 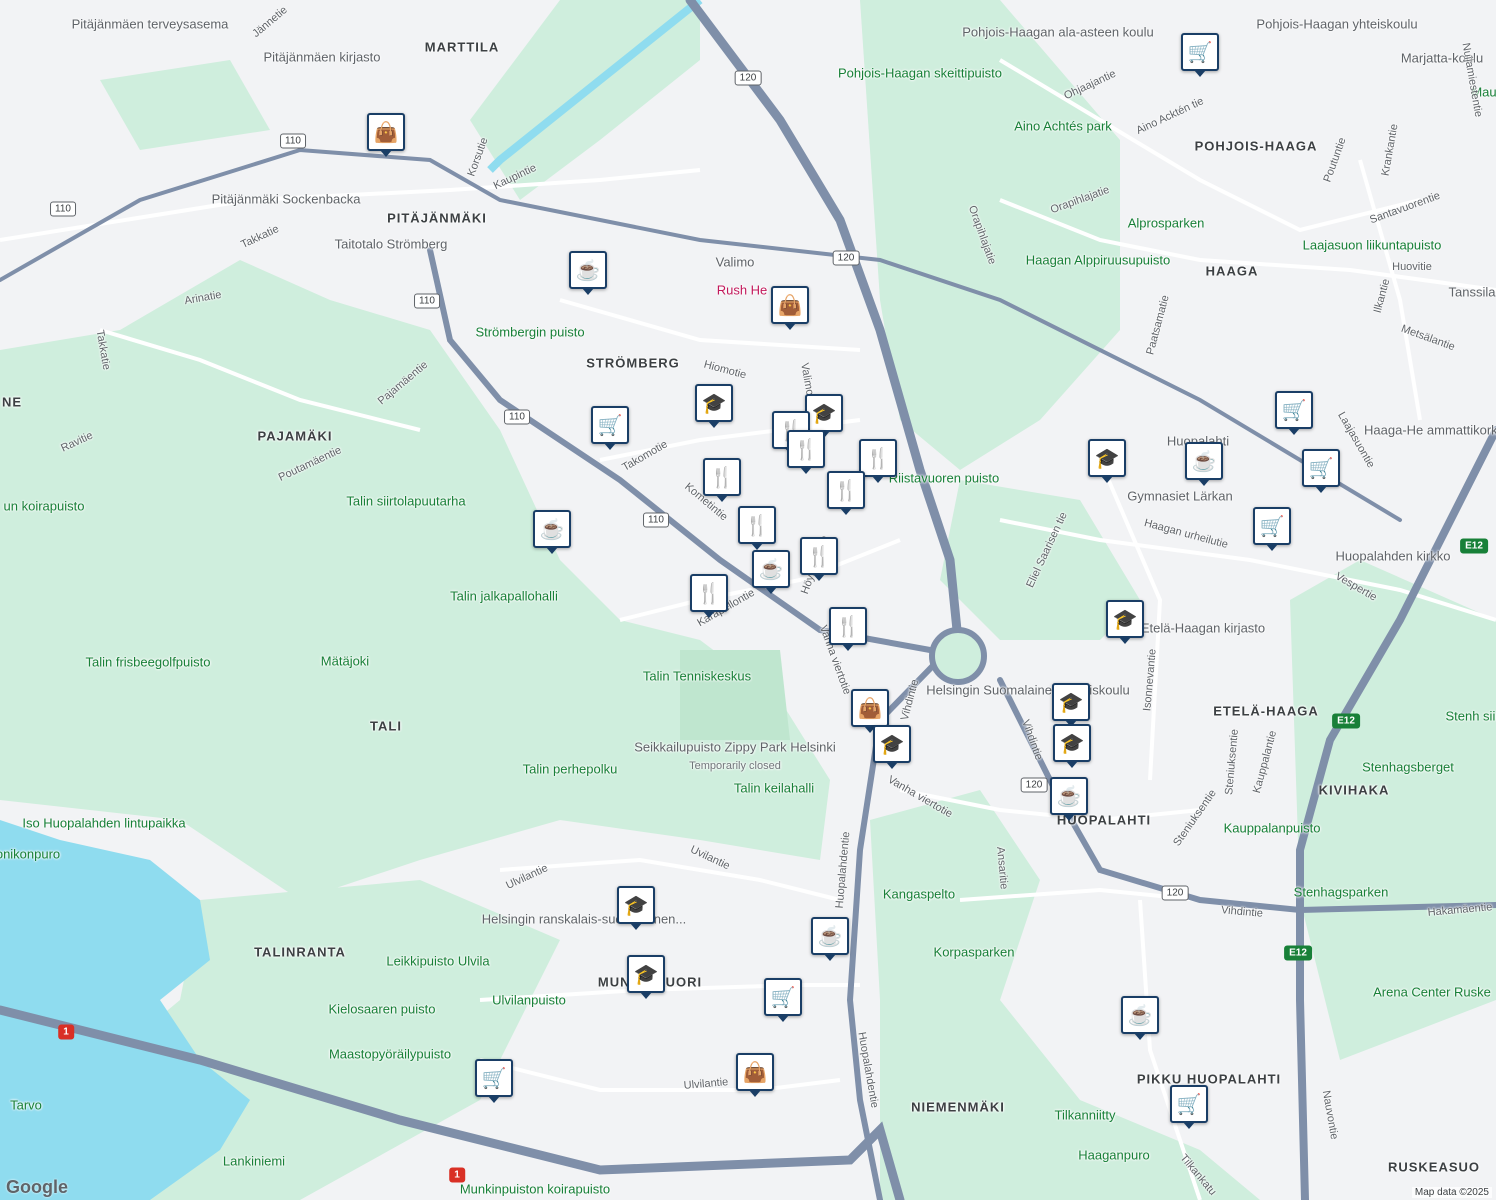 What do you see at coordinates (30, 854) in the screenshot?
I see `poi-label: onikonpuro` at bounding box center [30, 854].